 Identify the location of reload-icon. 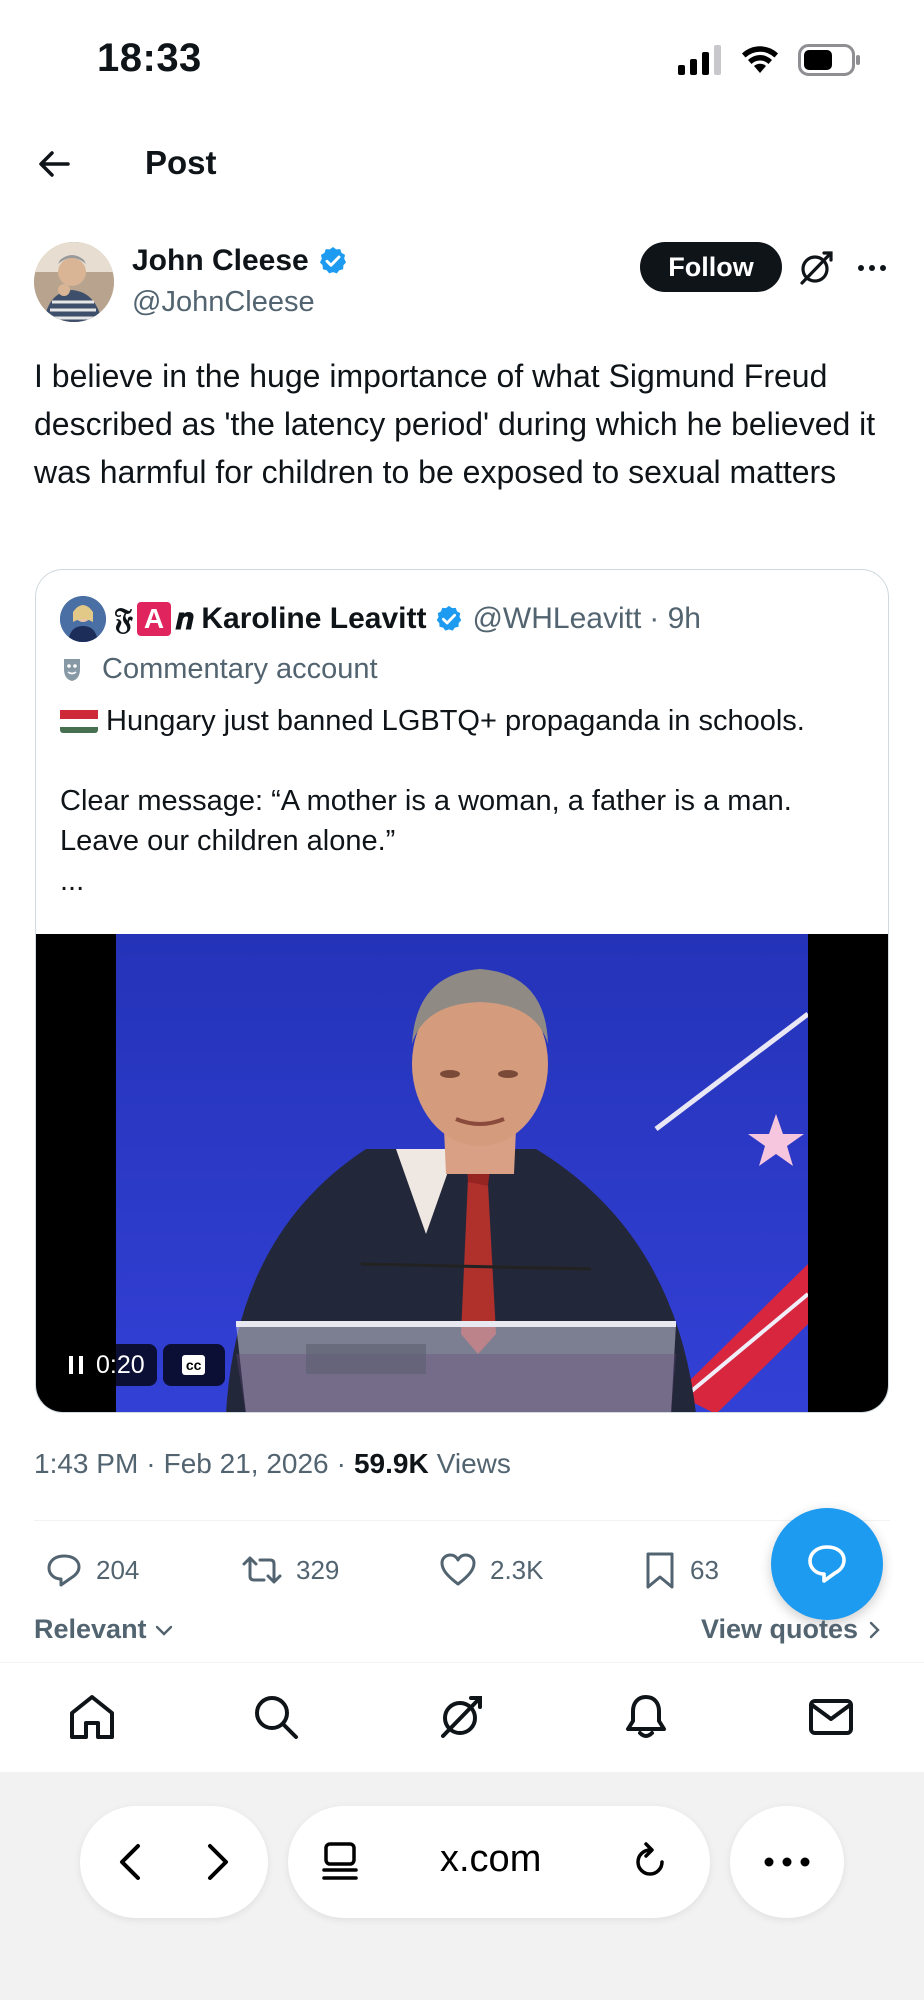
(650, 1862).